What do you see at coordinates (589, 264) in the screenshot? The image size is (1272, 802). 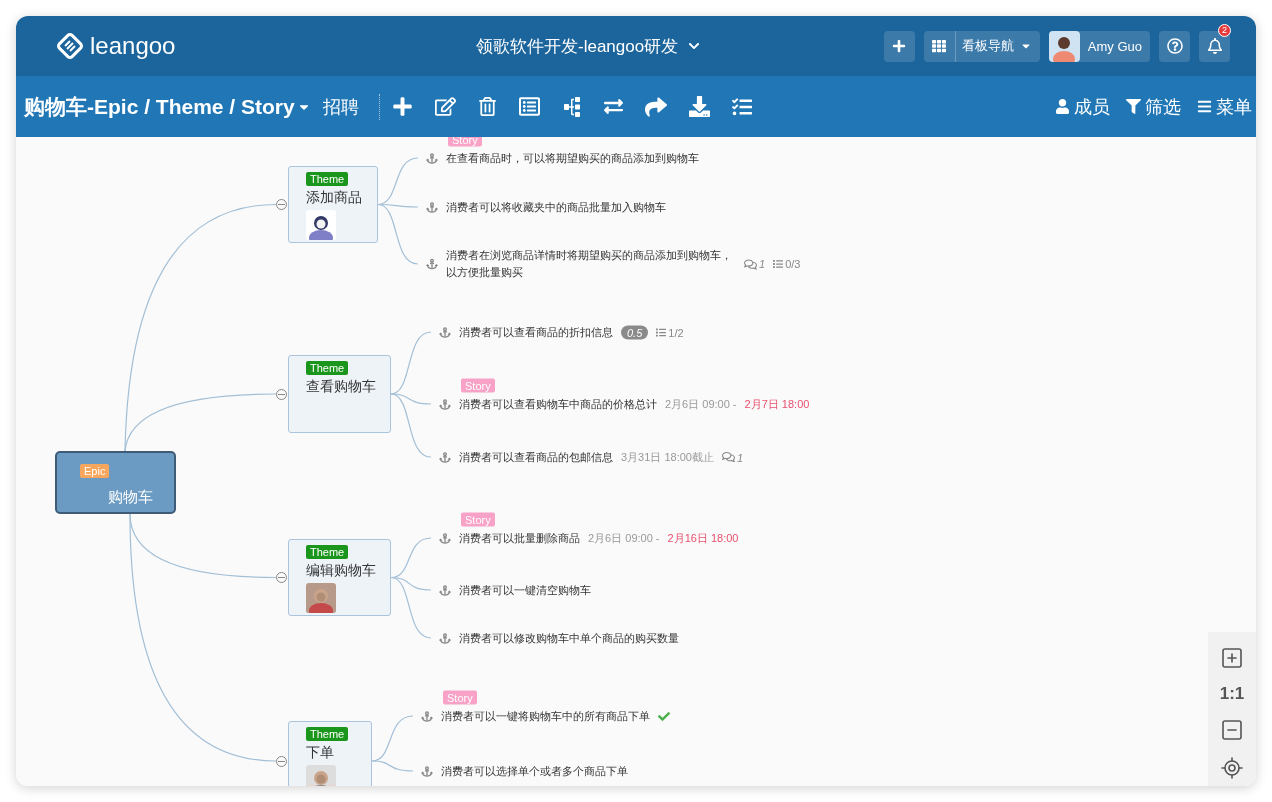 I see `story-text: 消费者在浏览商品详情时将期望购买的商品添加到购物车，以方便批量购买` at bounding box center [589, 264].